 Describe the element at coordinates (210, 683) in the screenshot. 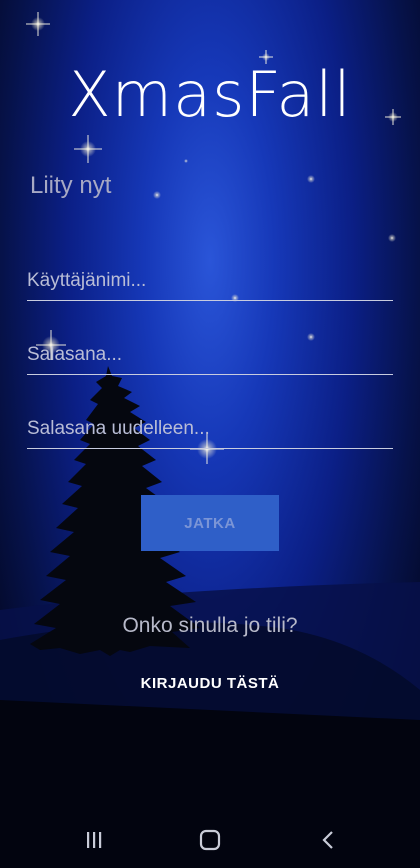

I see `login-link: KIRJAUDU TÄSTÄ` at that location.